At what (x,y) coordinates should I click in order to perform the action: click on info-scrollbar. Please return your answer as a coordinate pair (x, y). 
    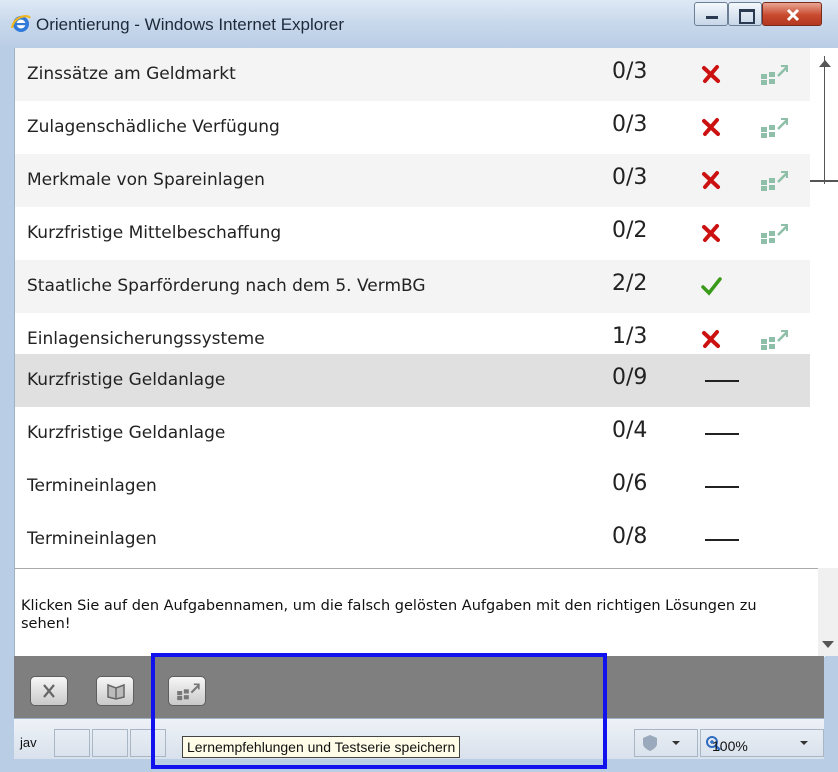
    Looking at the image, I should click on (828, 612).